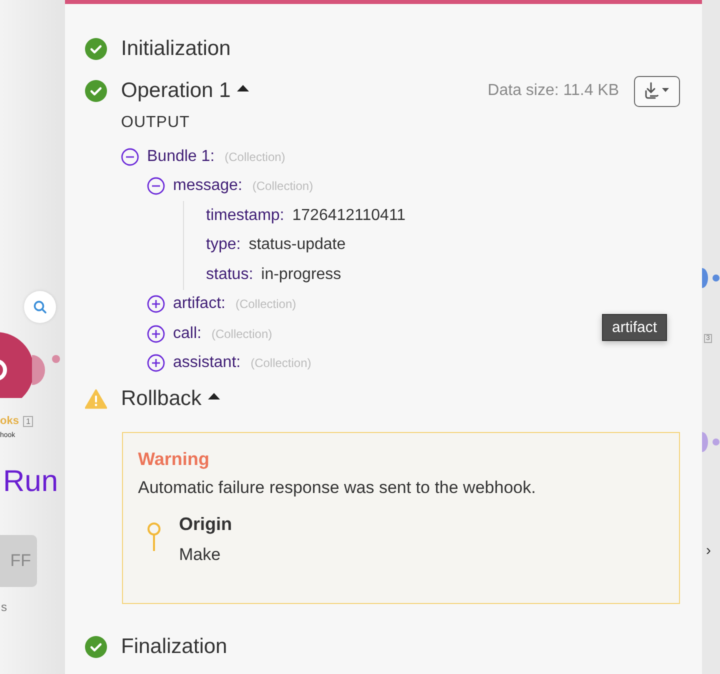 The image size is (720, 674). I want to click on module-label: oks, so click(9, 421).